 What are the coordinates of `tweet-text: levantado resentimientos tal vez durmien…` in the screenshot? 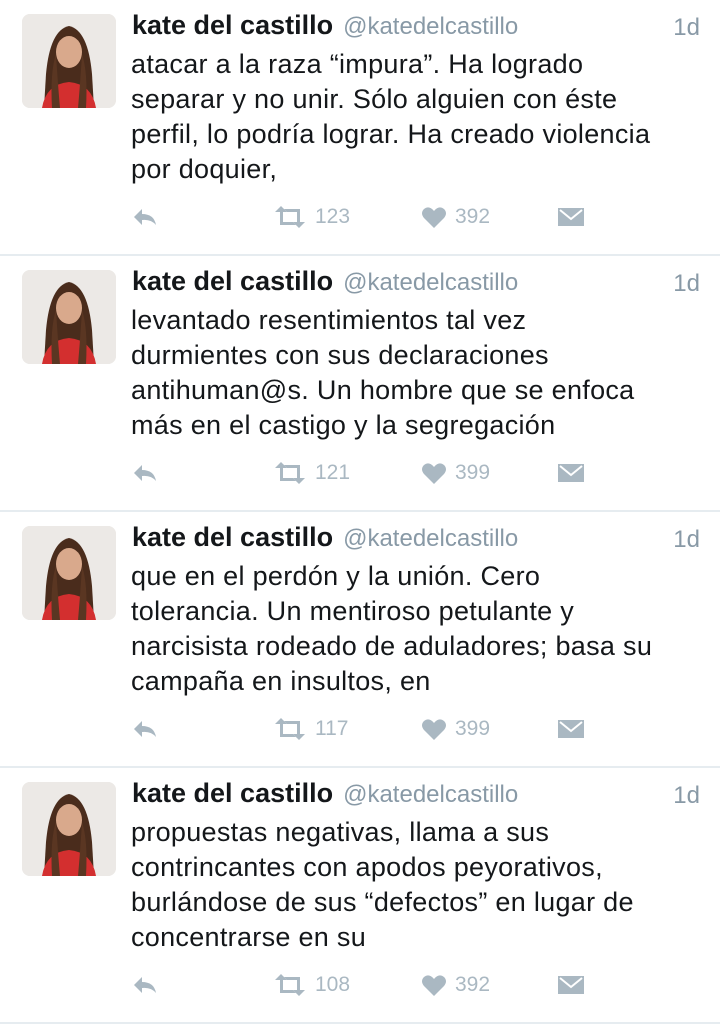 It's located at (383, 372).